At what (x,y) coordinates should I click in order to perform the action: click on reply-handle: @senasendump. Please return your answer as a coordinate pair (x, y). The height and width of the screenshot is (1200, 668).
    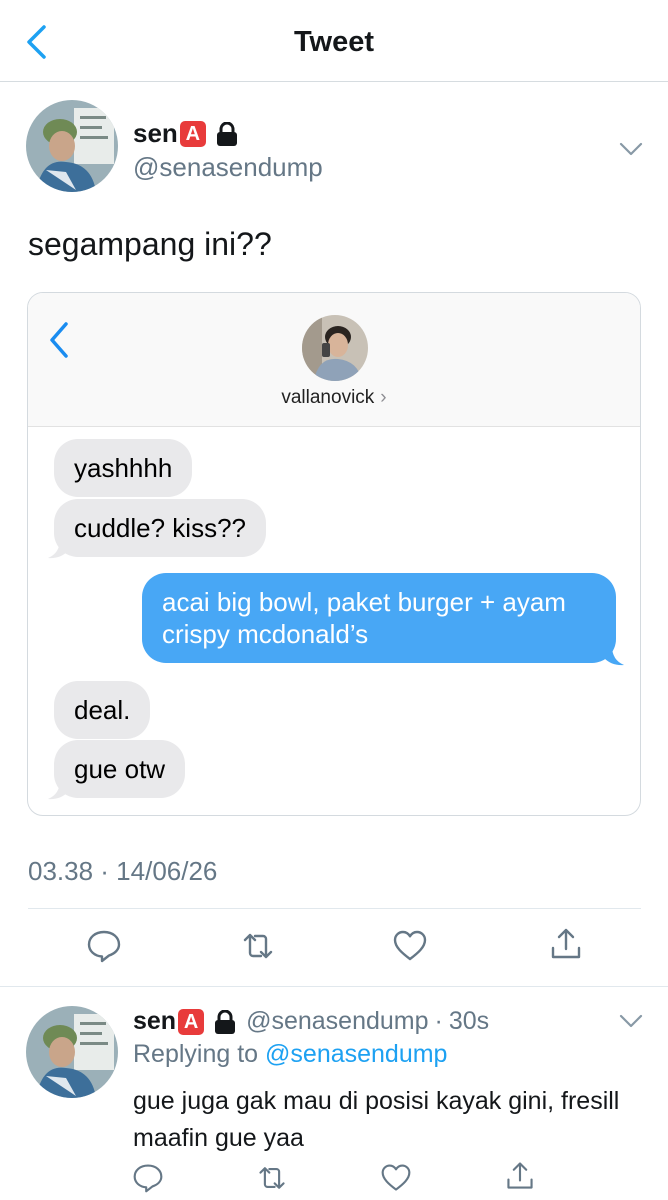
    Looking at the image, I should click on (337, 1021).